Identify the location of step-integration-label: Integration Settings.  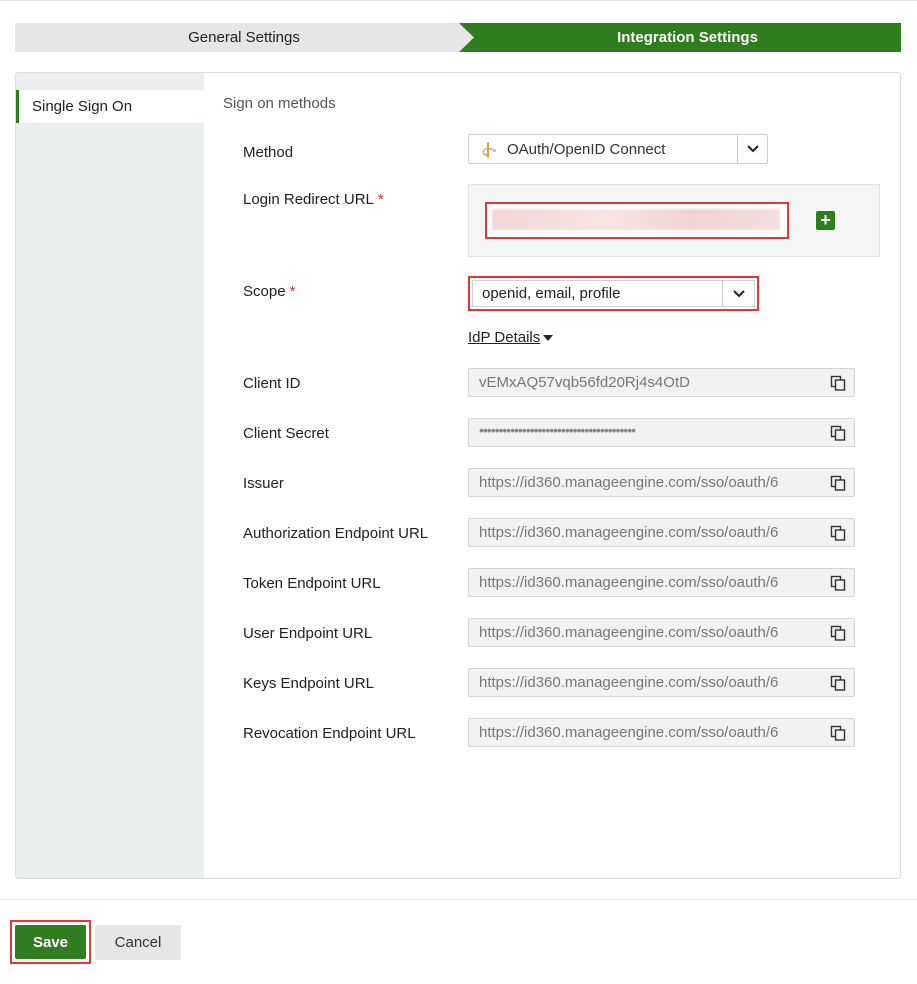
(687, 37).